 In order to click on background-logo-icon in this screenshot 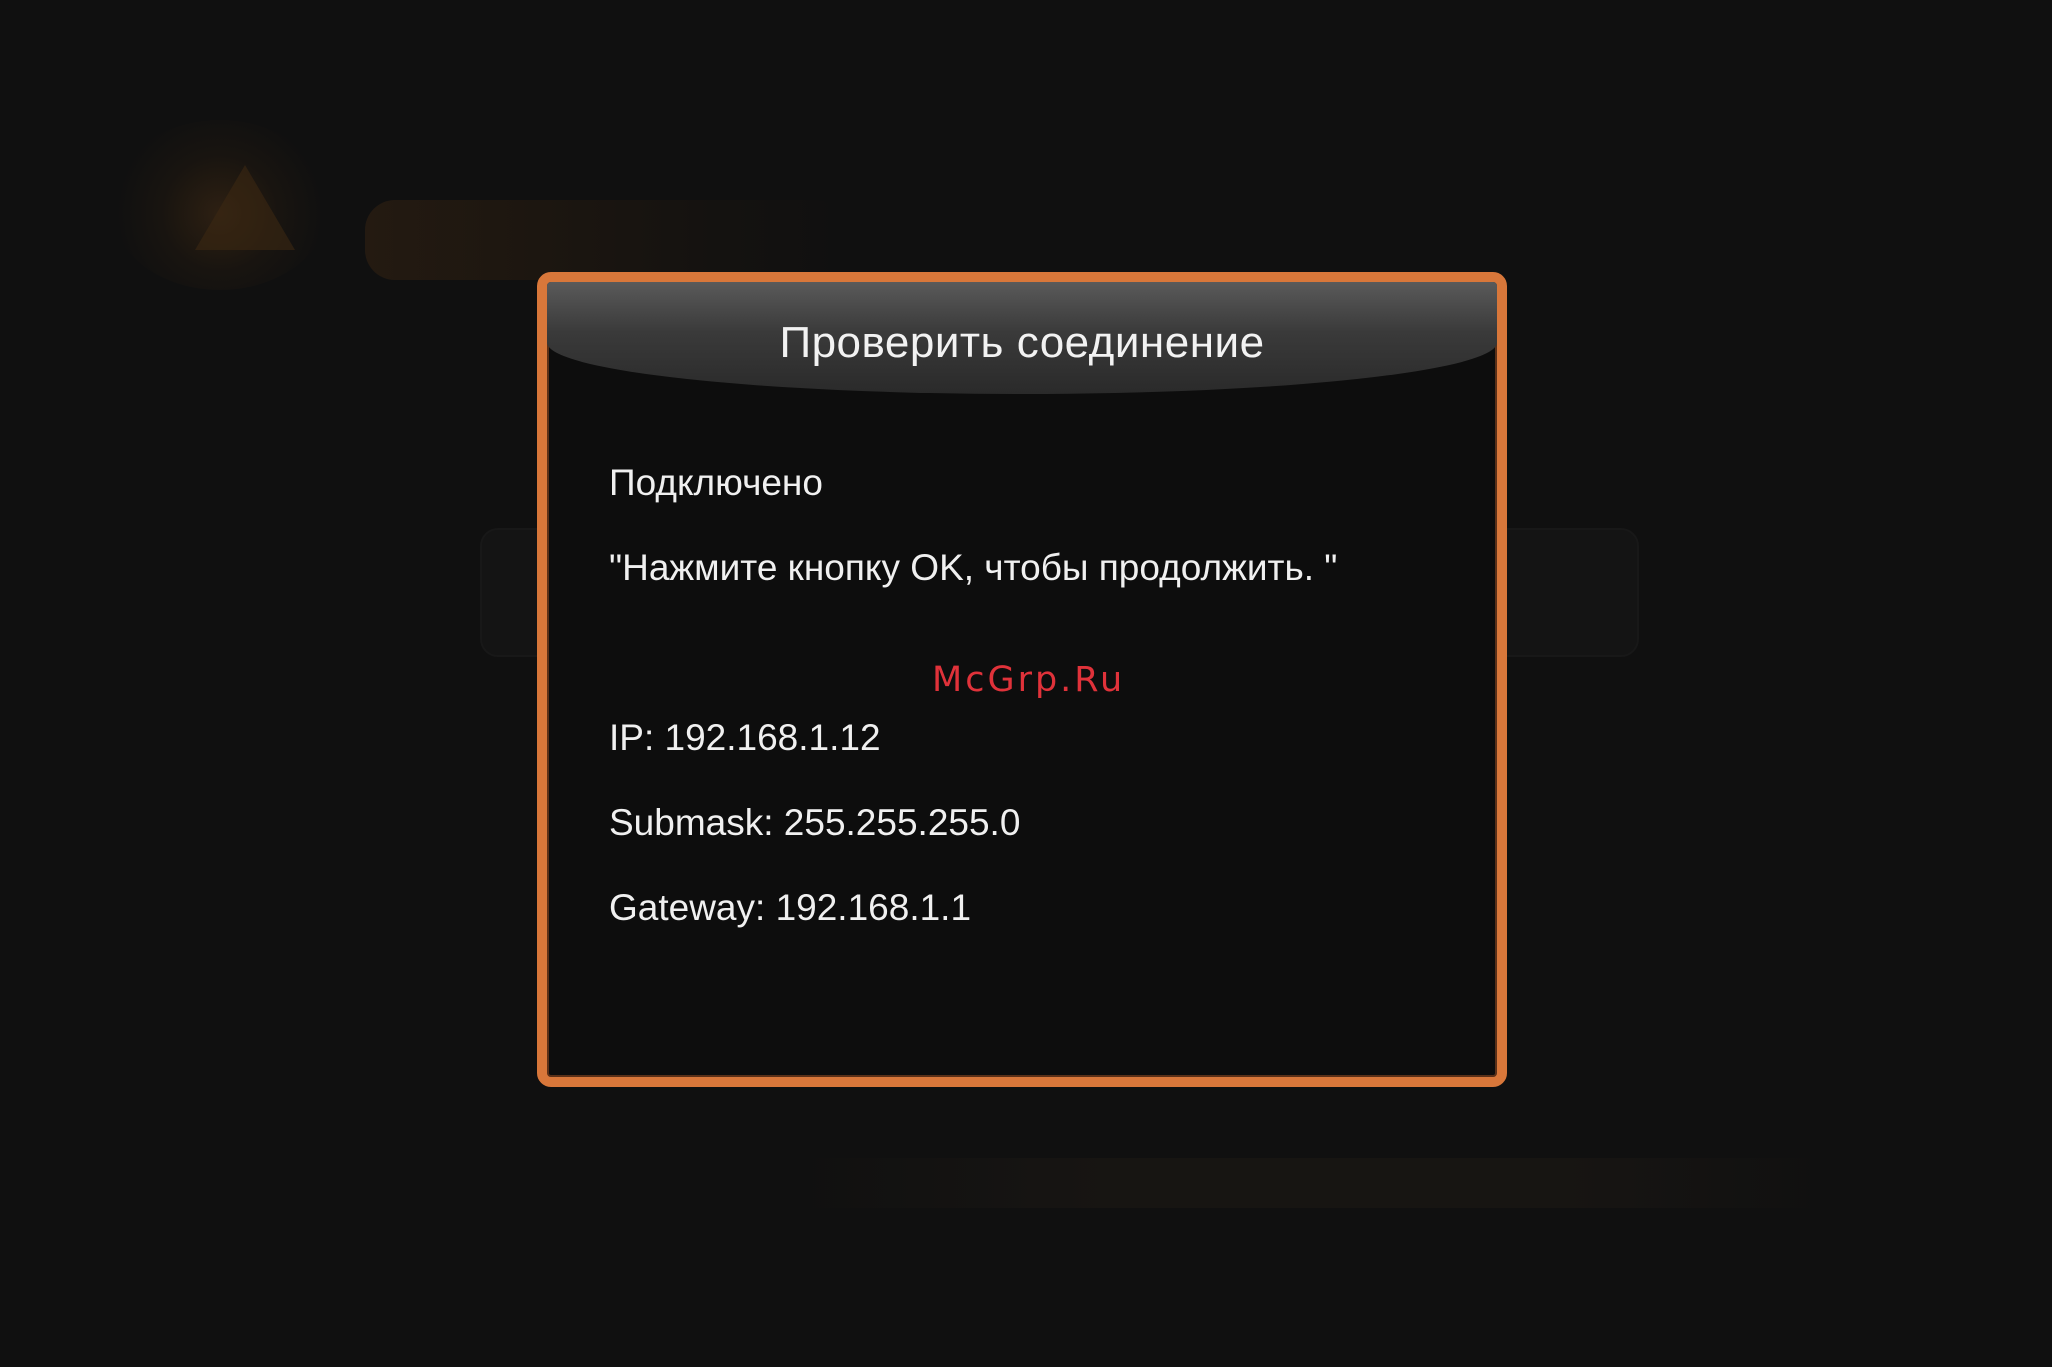, I will do `click(245, 207)`.